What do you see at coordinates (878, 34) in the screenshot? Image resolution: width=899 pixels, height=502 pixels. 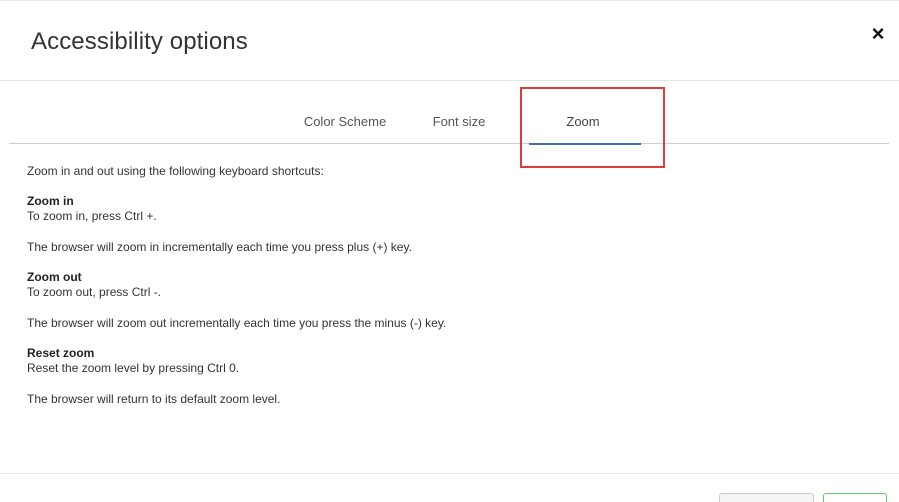 I see `close-icon: ×` at bounding box center [878, 34].